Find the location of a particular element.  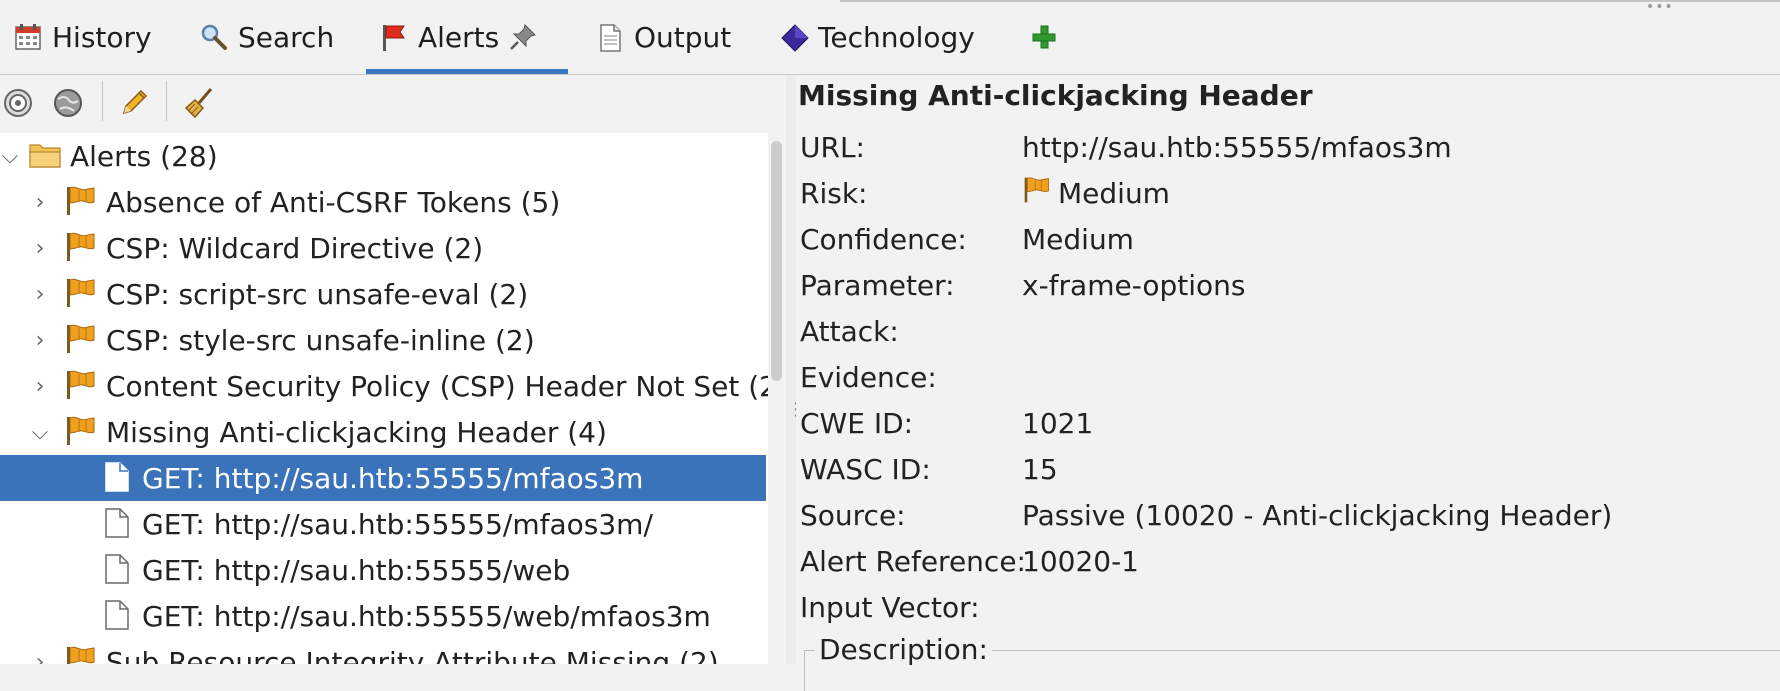

alert-instance-label: GET: http://sau.htb:55555/web/mfaos3m is located at coordinates (426, 616).